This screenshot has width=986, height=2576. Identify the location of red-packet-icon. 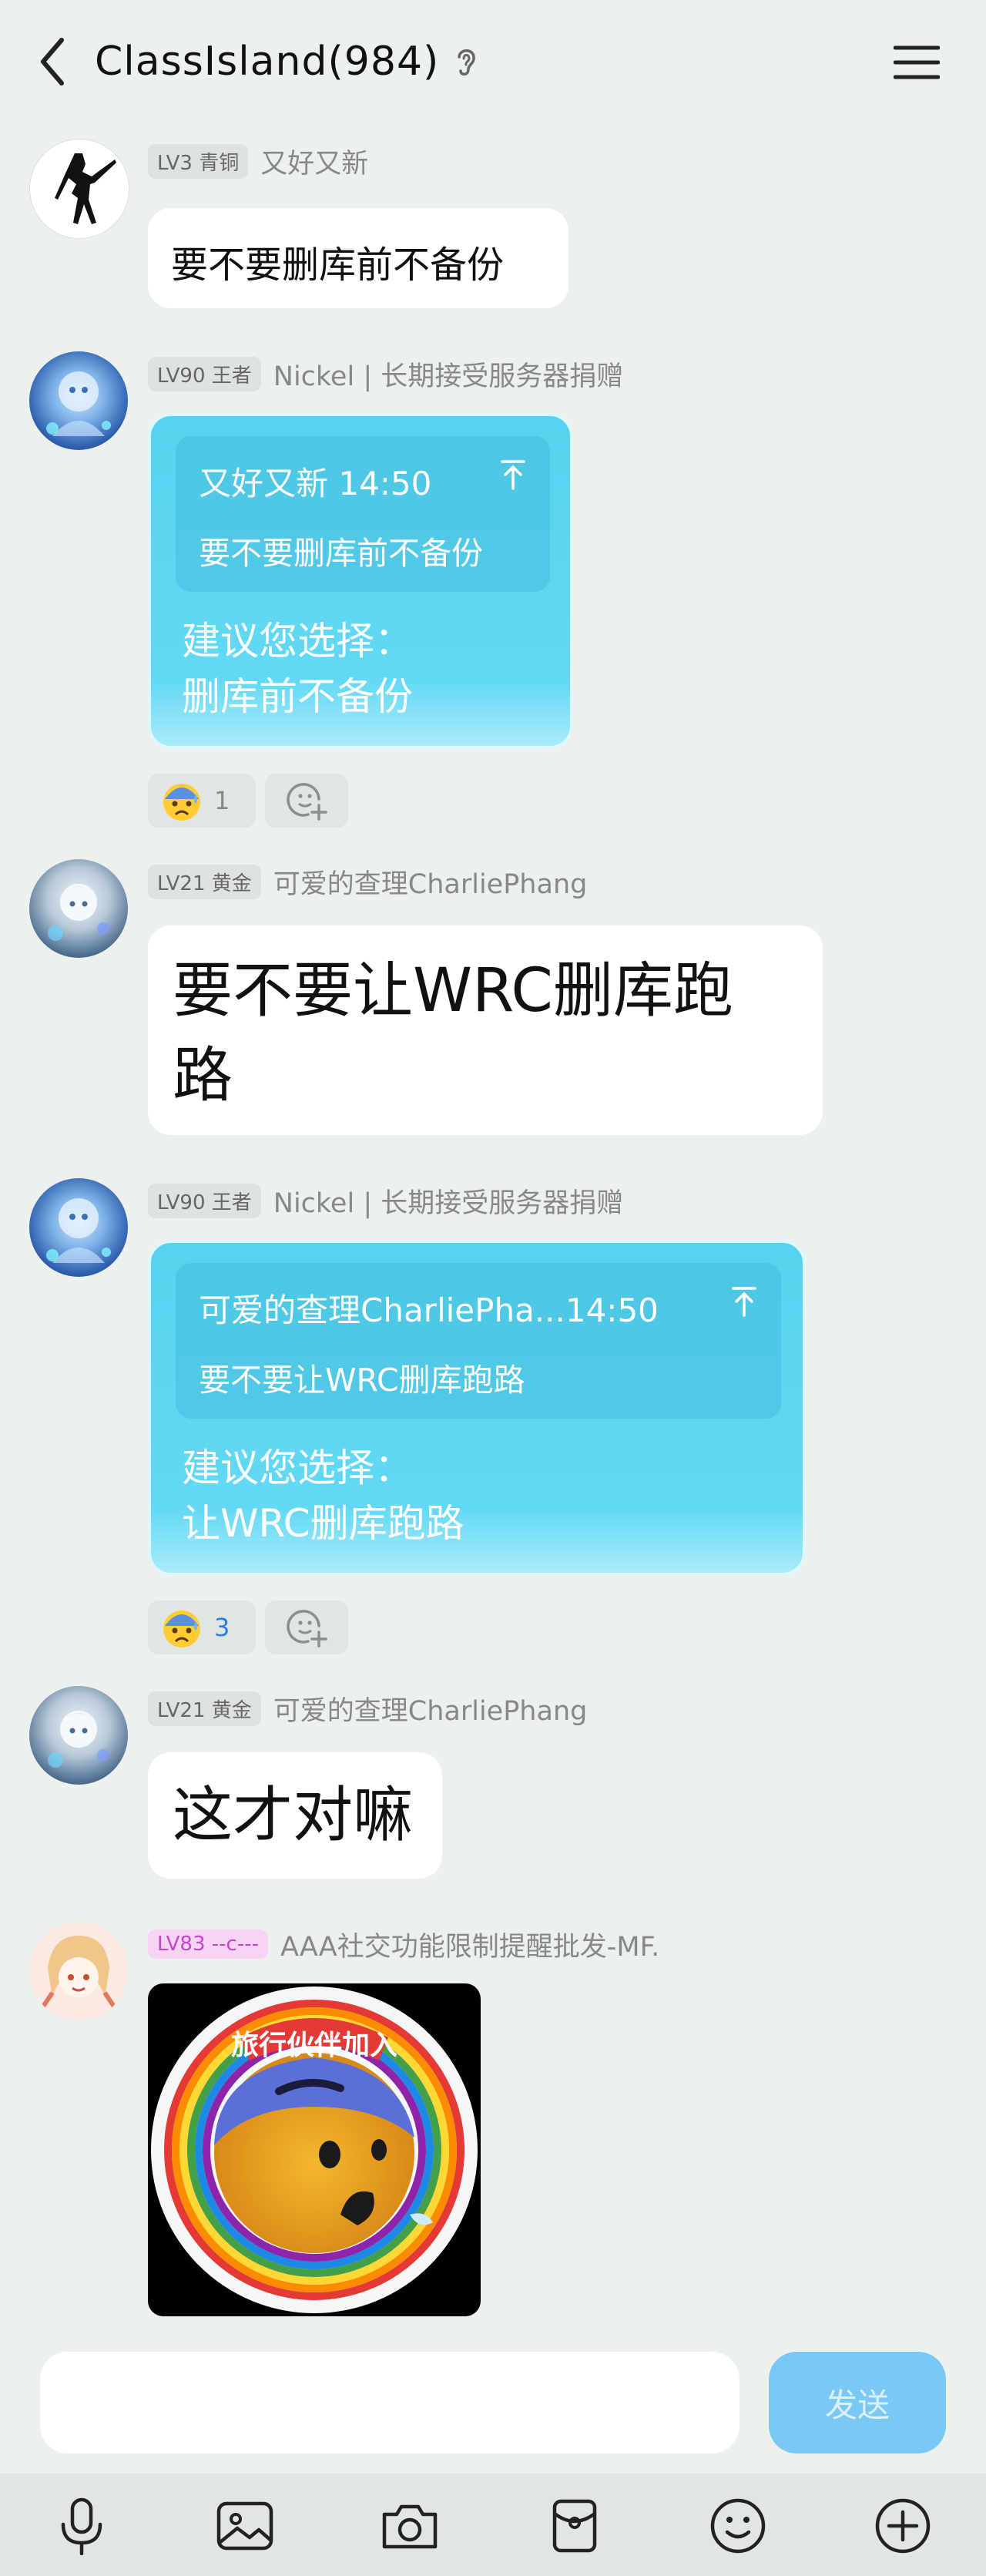
(574, 2526).